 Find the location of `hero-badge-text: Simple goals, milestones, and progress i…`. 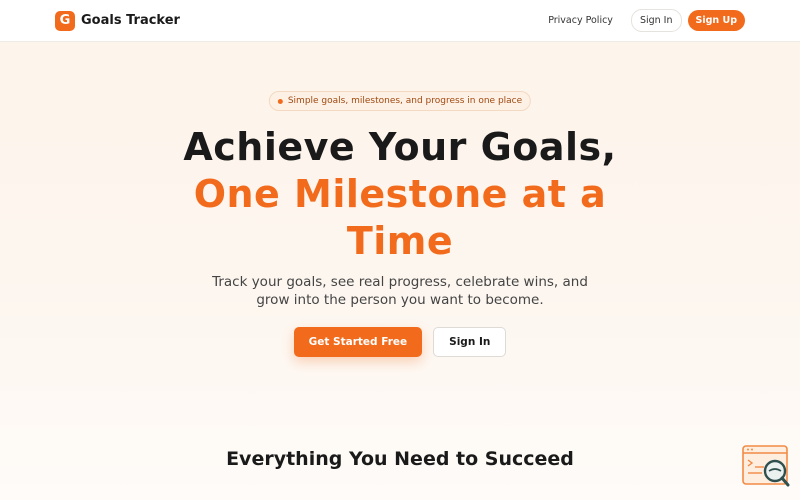

hero-badge-text: Simple goals, milestones, and progress i… is located at coordinates (405, 101).